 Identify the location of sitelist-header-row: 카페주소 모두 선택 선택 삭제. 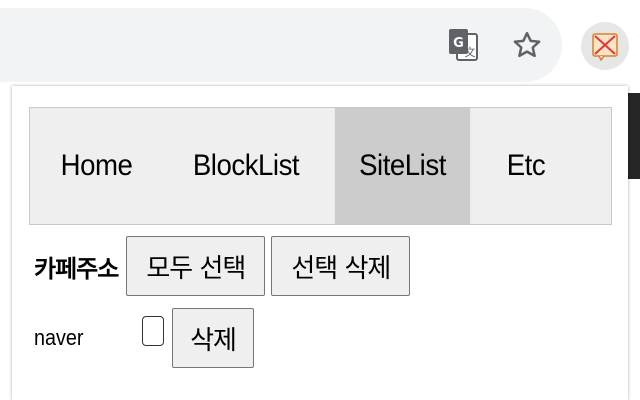
(222, 266).